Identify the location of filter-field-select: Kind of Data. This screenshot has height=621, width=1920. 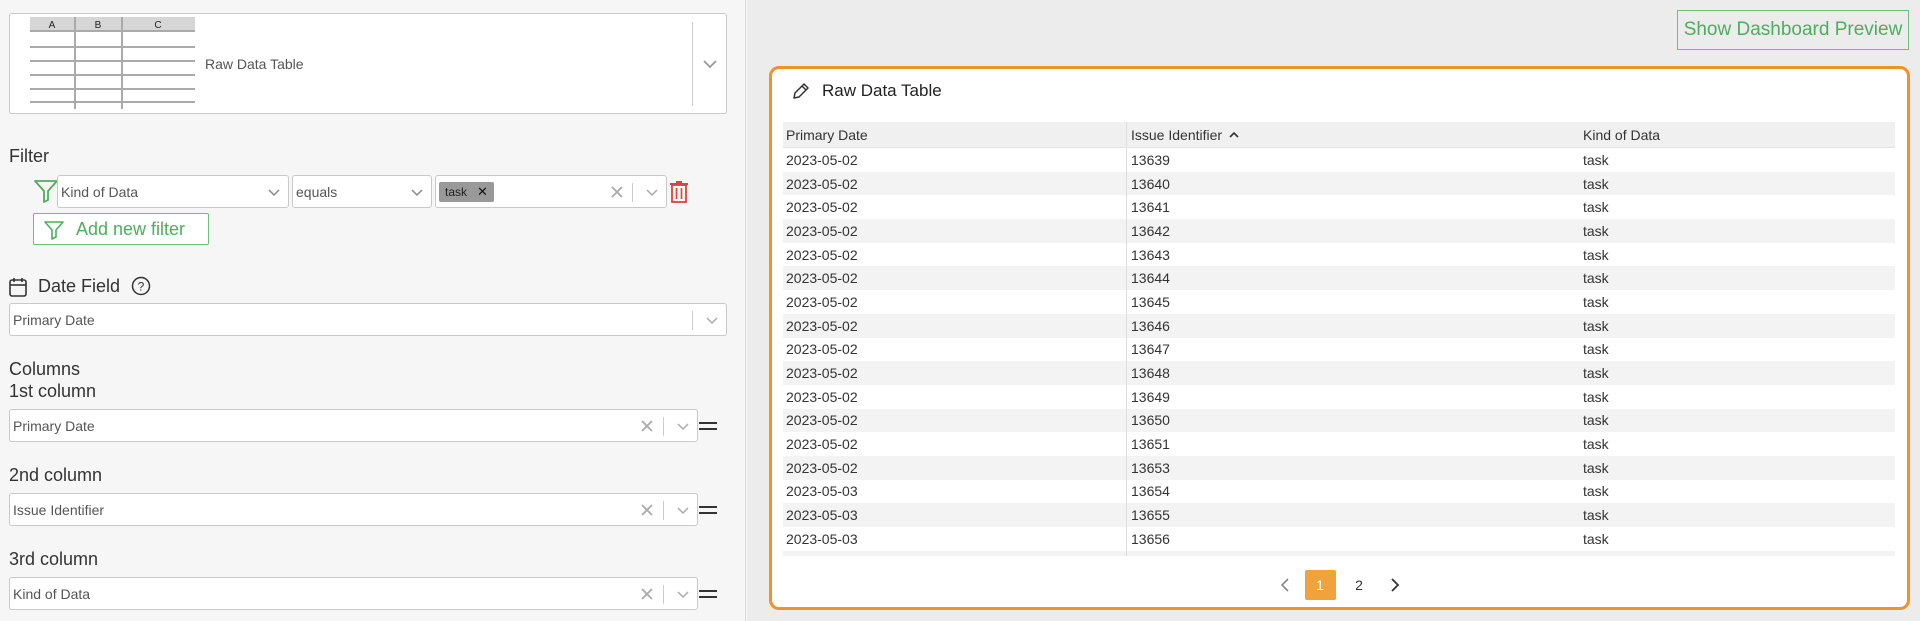
(173, 191).